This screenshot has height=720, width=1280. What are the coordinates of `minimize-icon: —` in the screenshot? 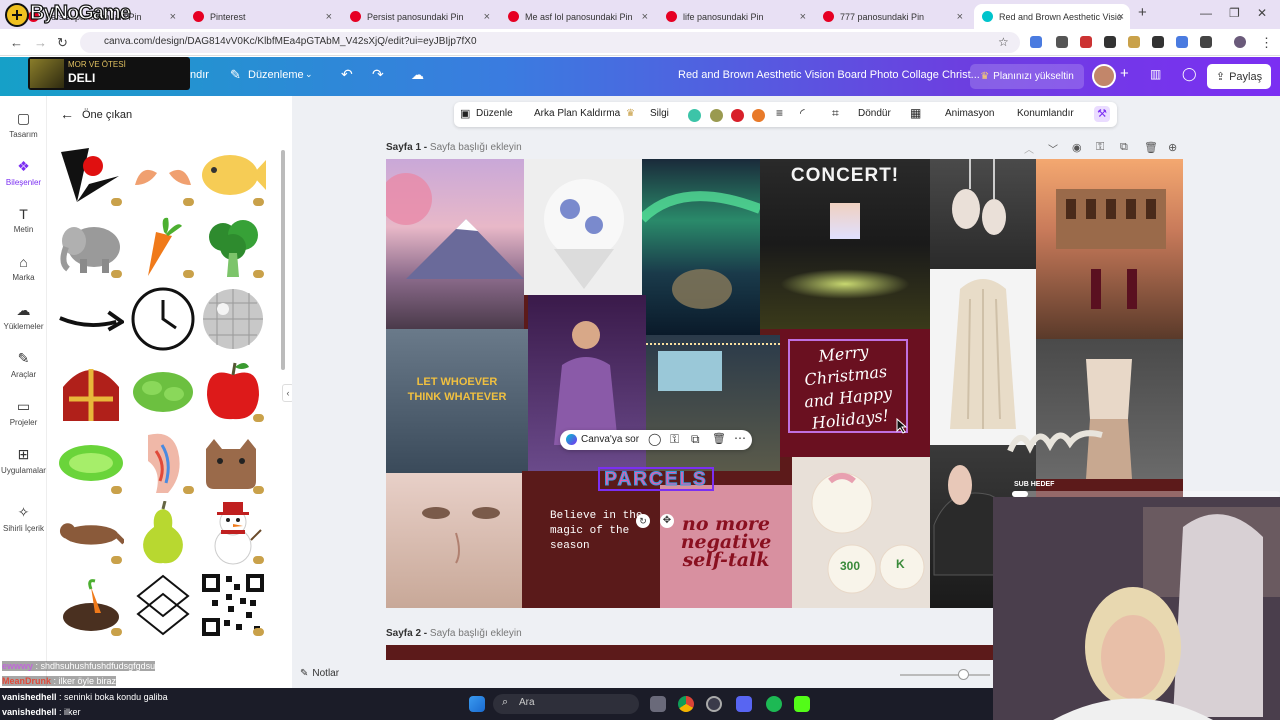 It's located at (1206, 13).